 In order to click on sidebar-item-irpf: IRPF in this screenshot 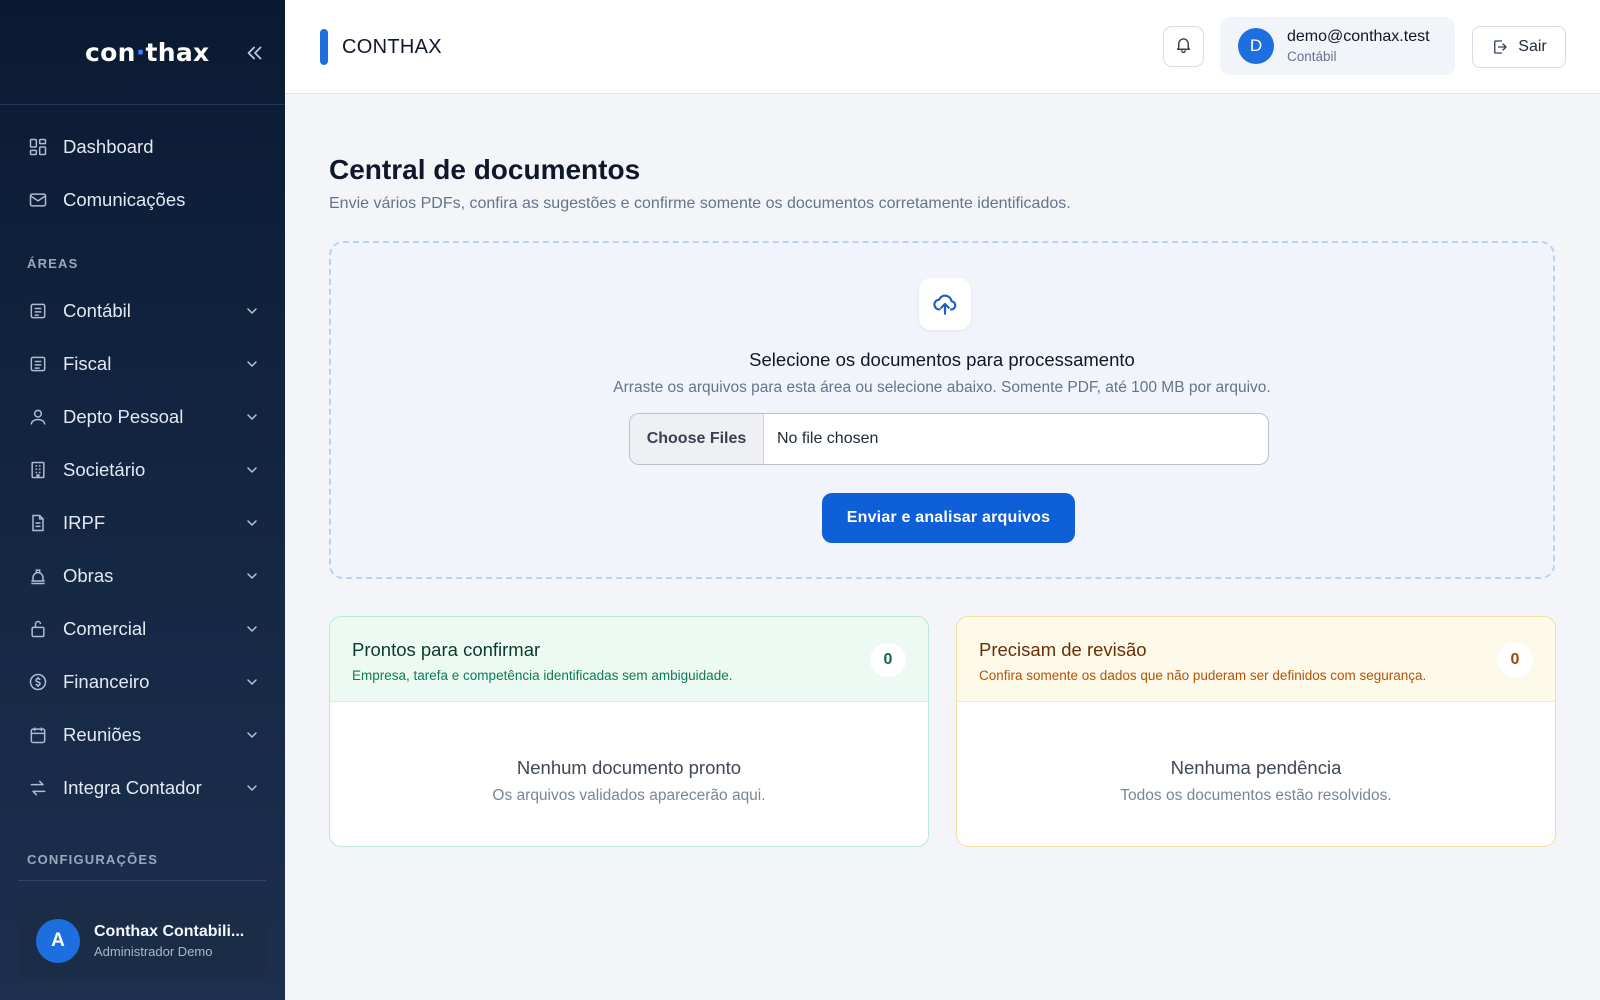, I will do `click(143, 523)`.